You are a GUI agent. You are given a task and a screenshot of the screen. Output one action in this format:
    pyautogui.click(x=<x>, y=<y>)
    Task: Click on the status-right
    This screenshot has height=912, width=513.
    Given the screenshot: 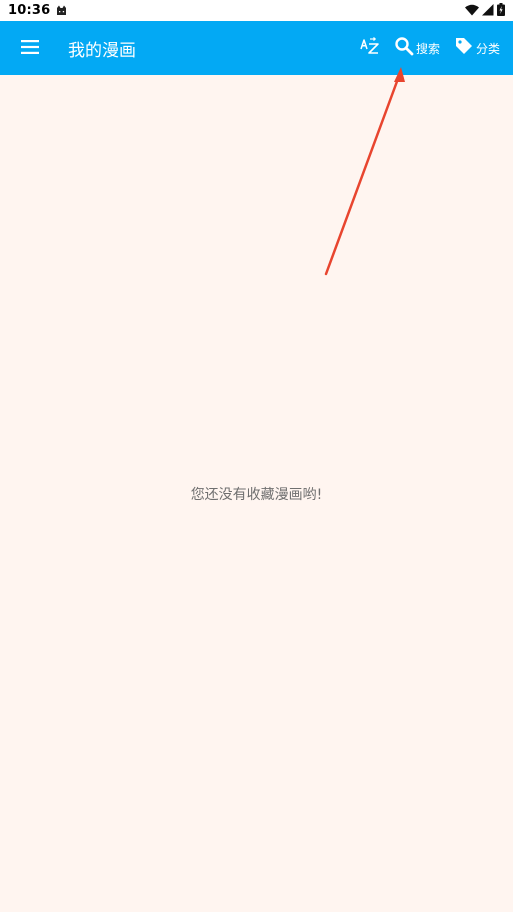 What is the action you would take?
    pyautogui.click(x=485, y=10)
    